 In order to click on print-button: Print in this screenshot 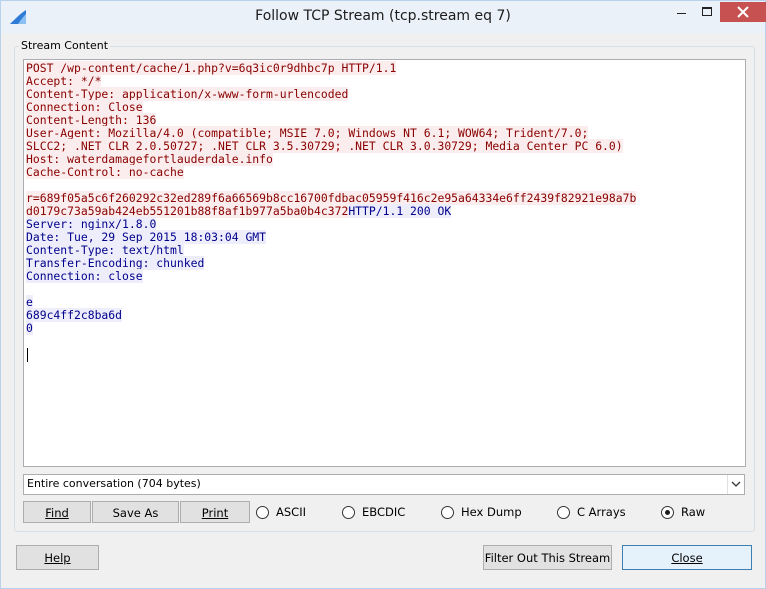, I will do `click(215, 512)`.